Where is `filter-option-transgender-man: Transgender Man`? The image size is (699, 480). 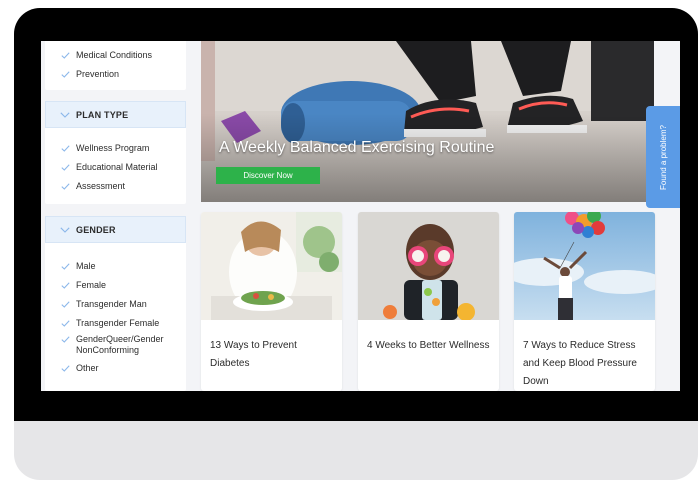
filter-option-transgender-man: Transgender Man is located at coordinates (115, 300).